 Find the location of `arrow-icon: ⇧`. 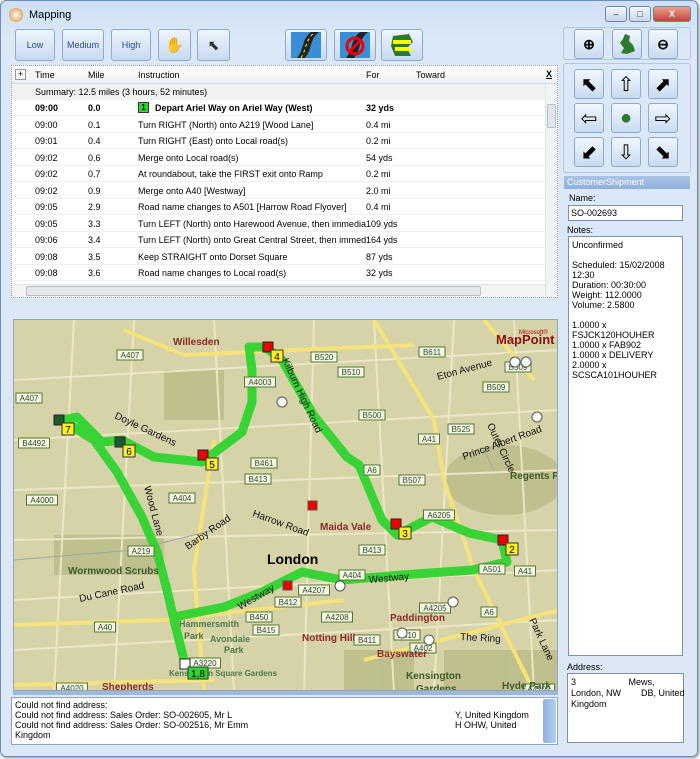

arrow-icon: ⇧ is located at coordinates (626, 84).